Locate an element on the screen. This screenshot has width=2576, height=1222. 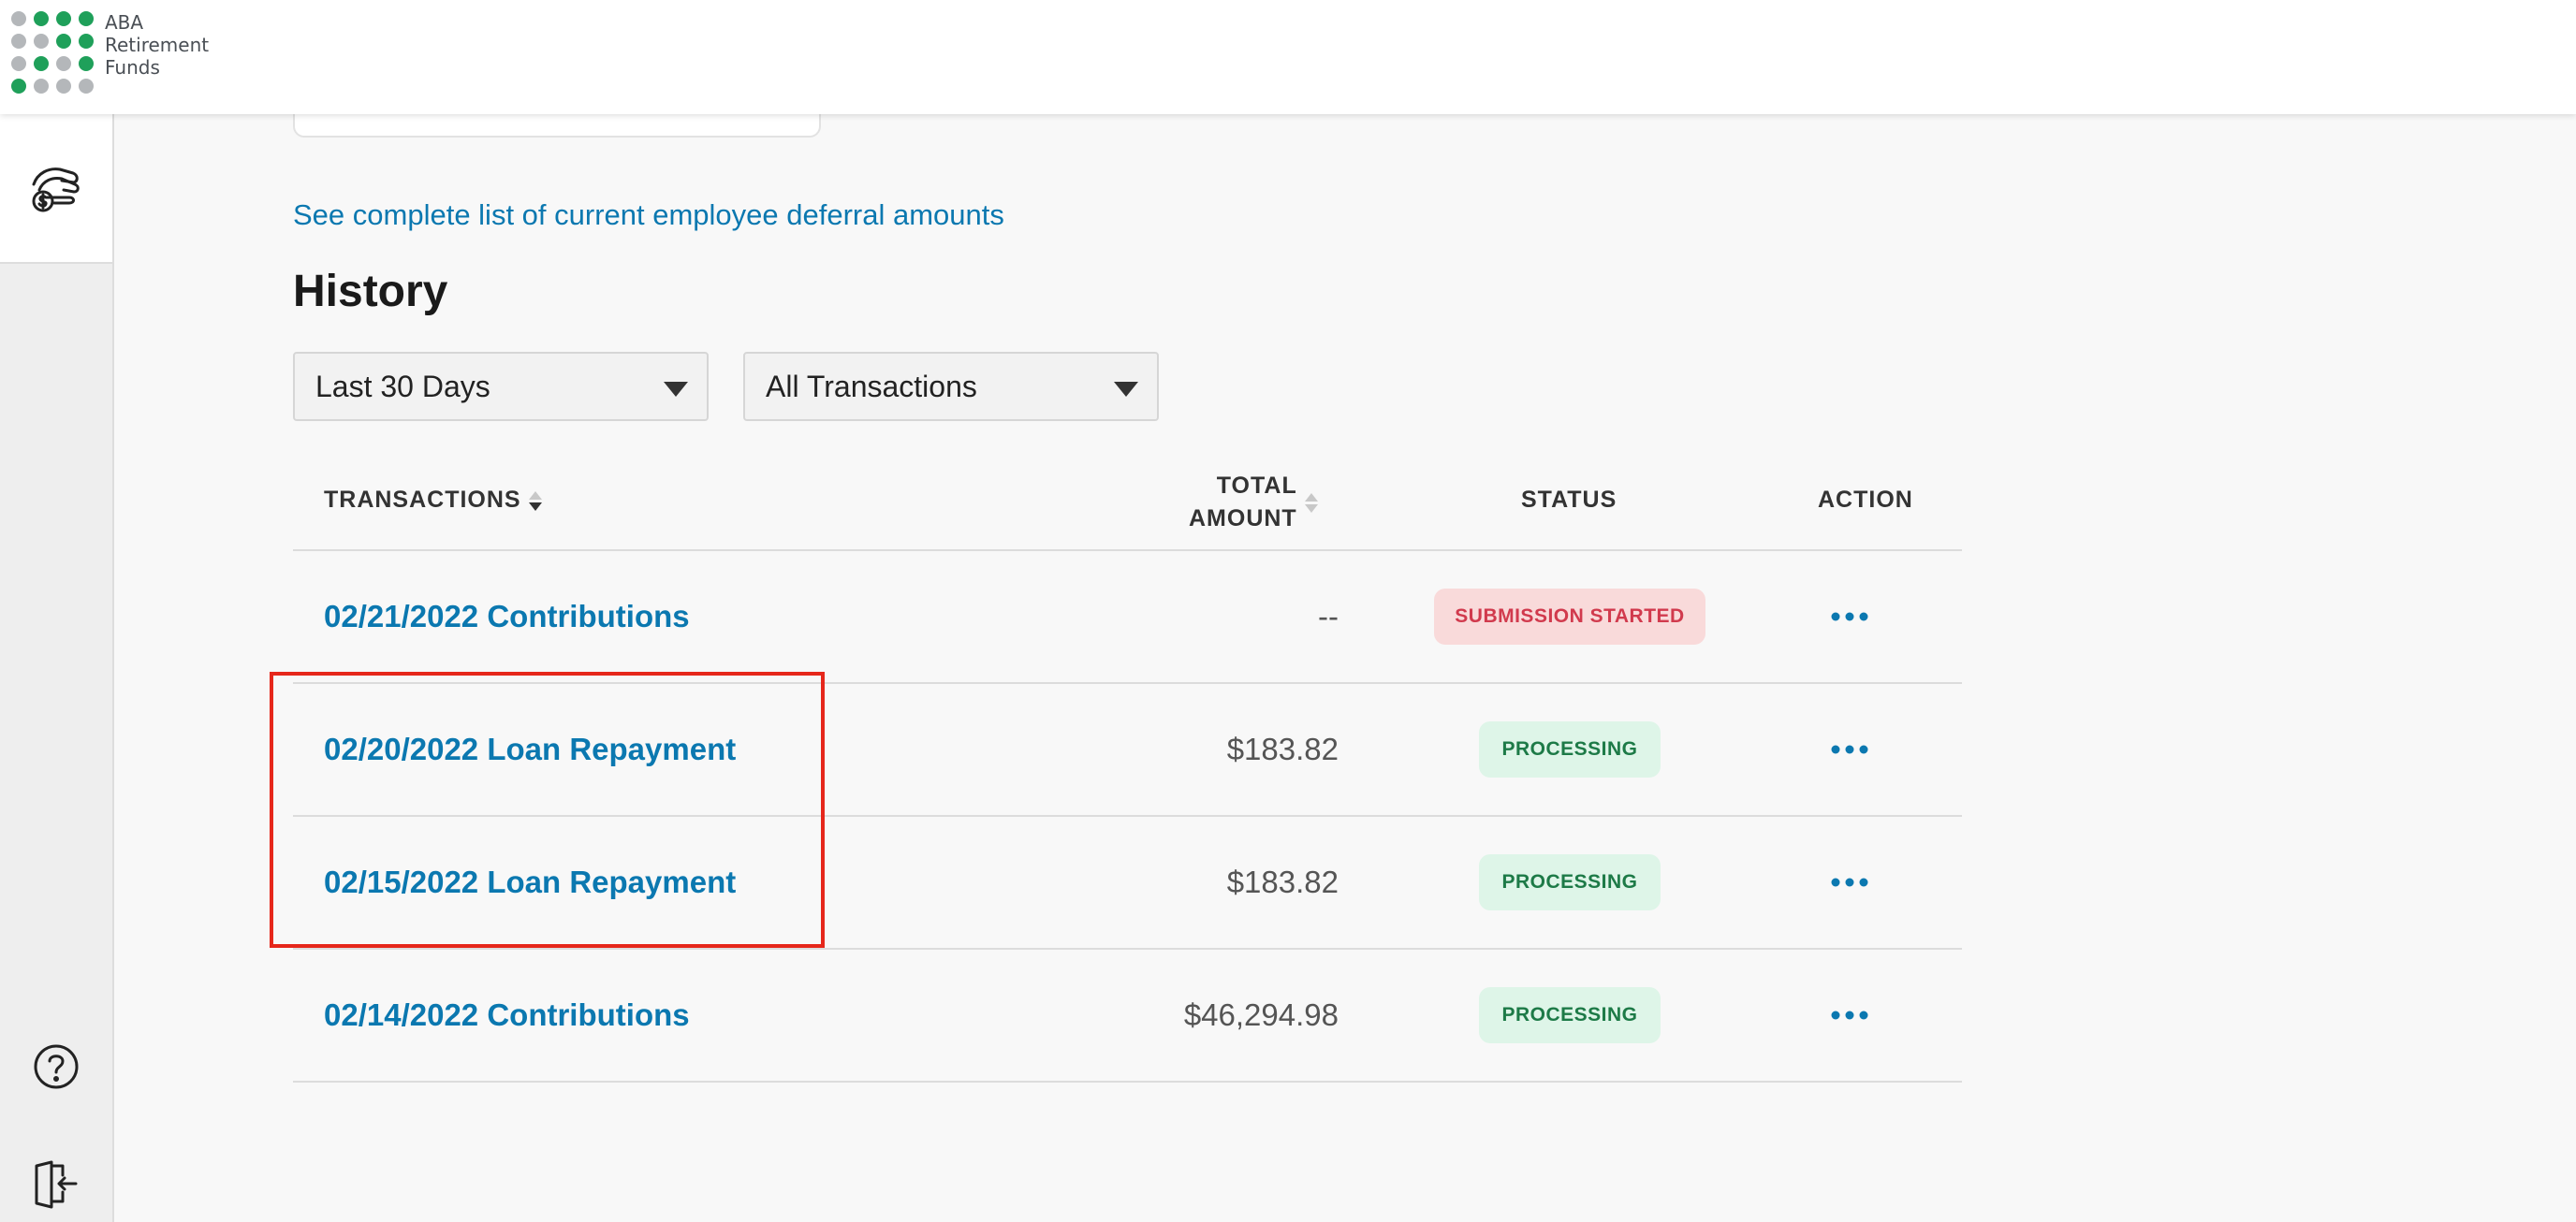
transaction-link: 02/20/2022 Loan Repayment is located at coordinates (530, 749).